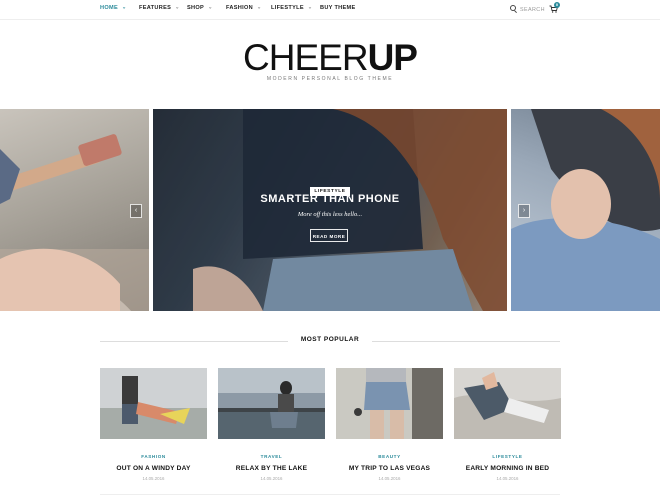 The width and height of the screenshot is (660, 500). I want to click on slider-prev-button: ‹, so click(136, 211).